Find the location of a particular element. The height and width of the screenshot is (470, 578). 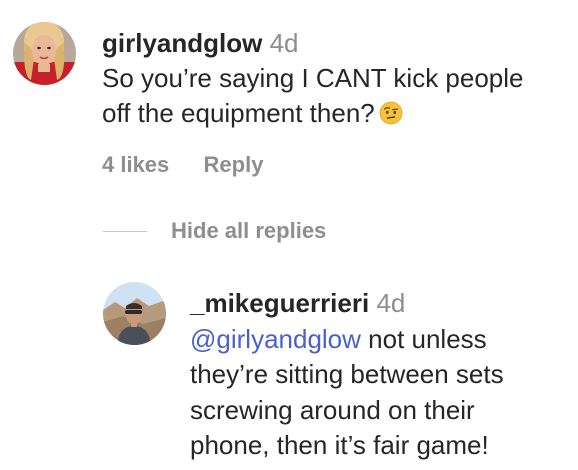

reply-text-line-3: screwing around on their is located at coordinates (332, 409).